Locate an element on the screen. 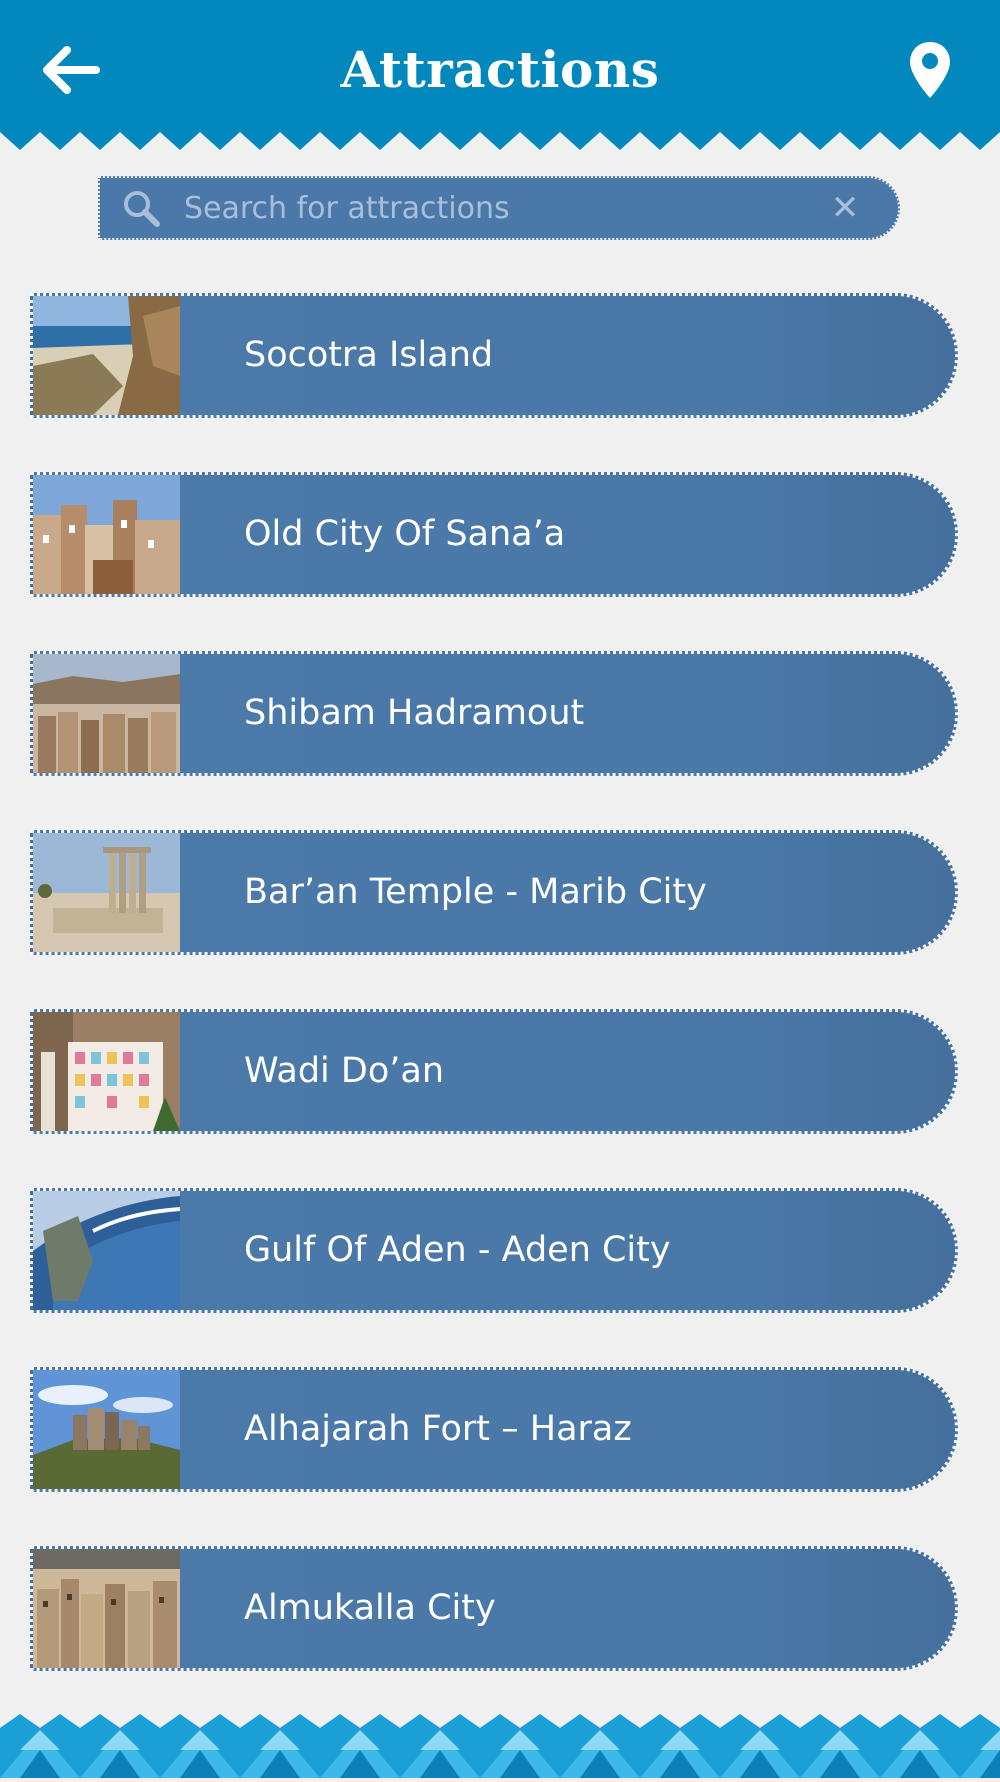  back-button is located at coordinates (70, 70).